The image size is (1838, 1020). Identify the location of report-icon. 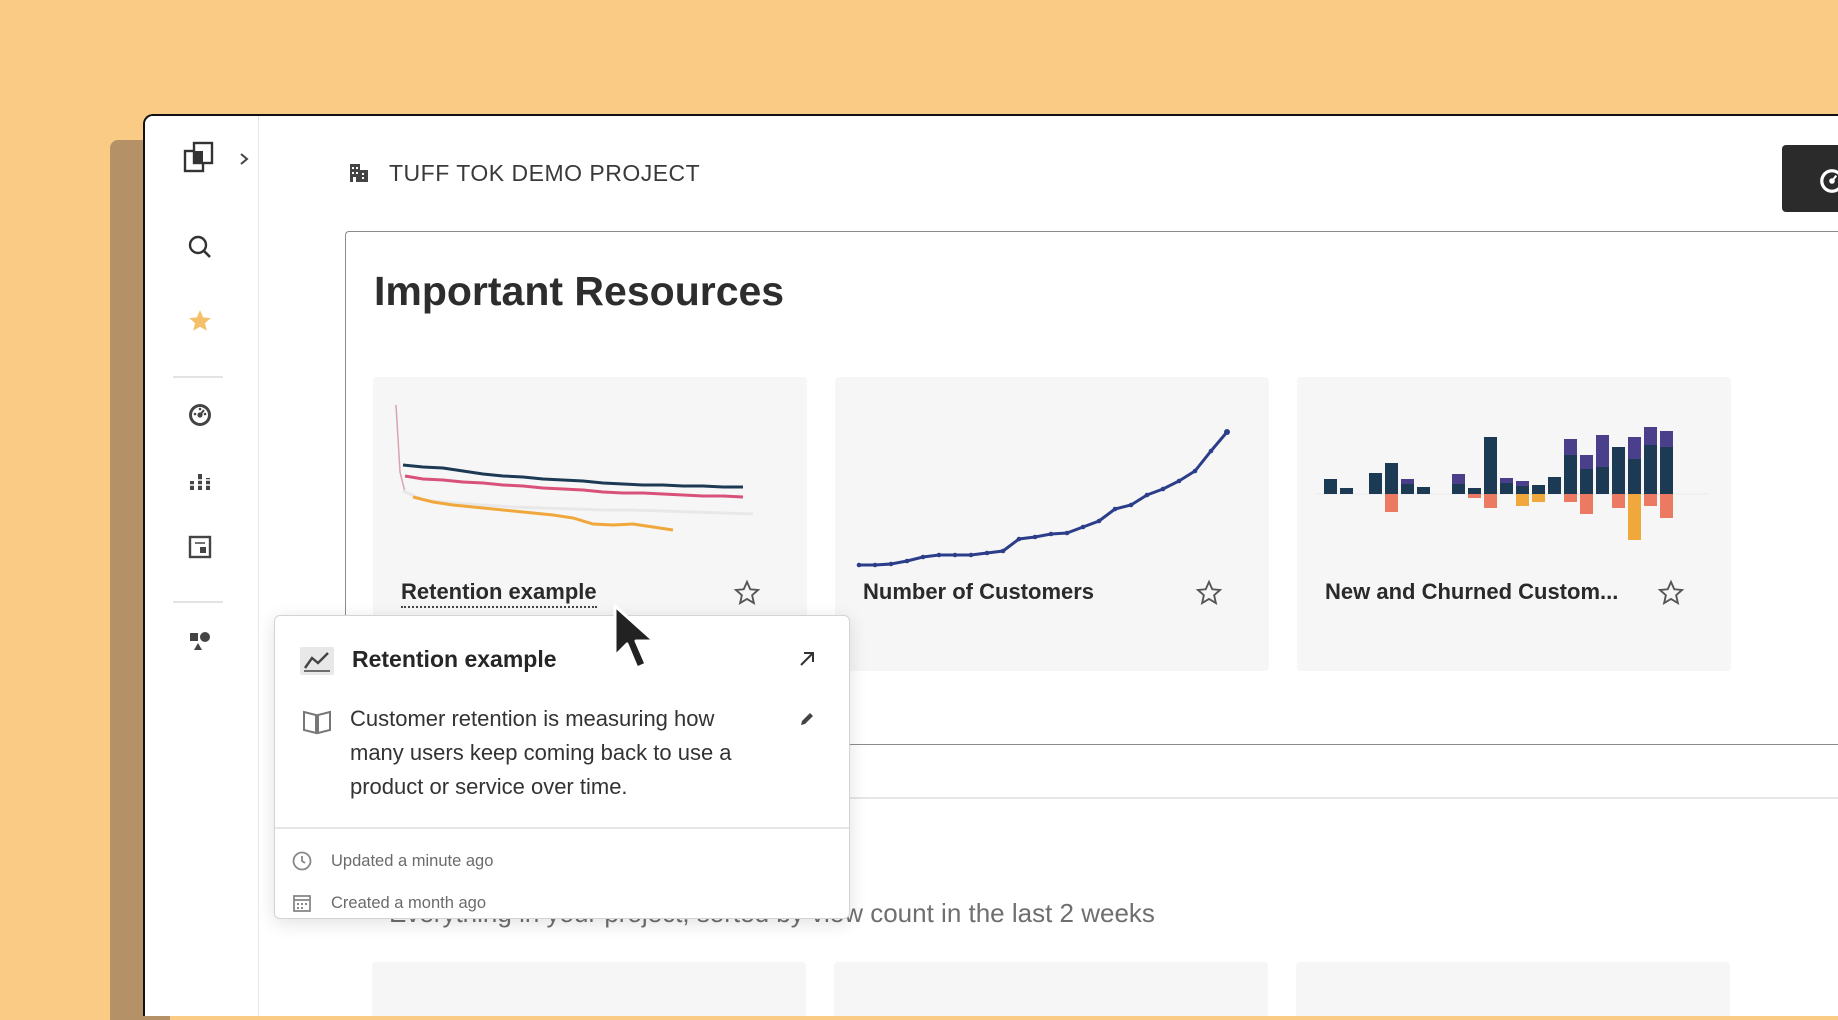
(200, 547).